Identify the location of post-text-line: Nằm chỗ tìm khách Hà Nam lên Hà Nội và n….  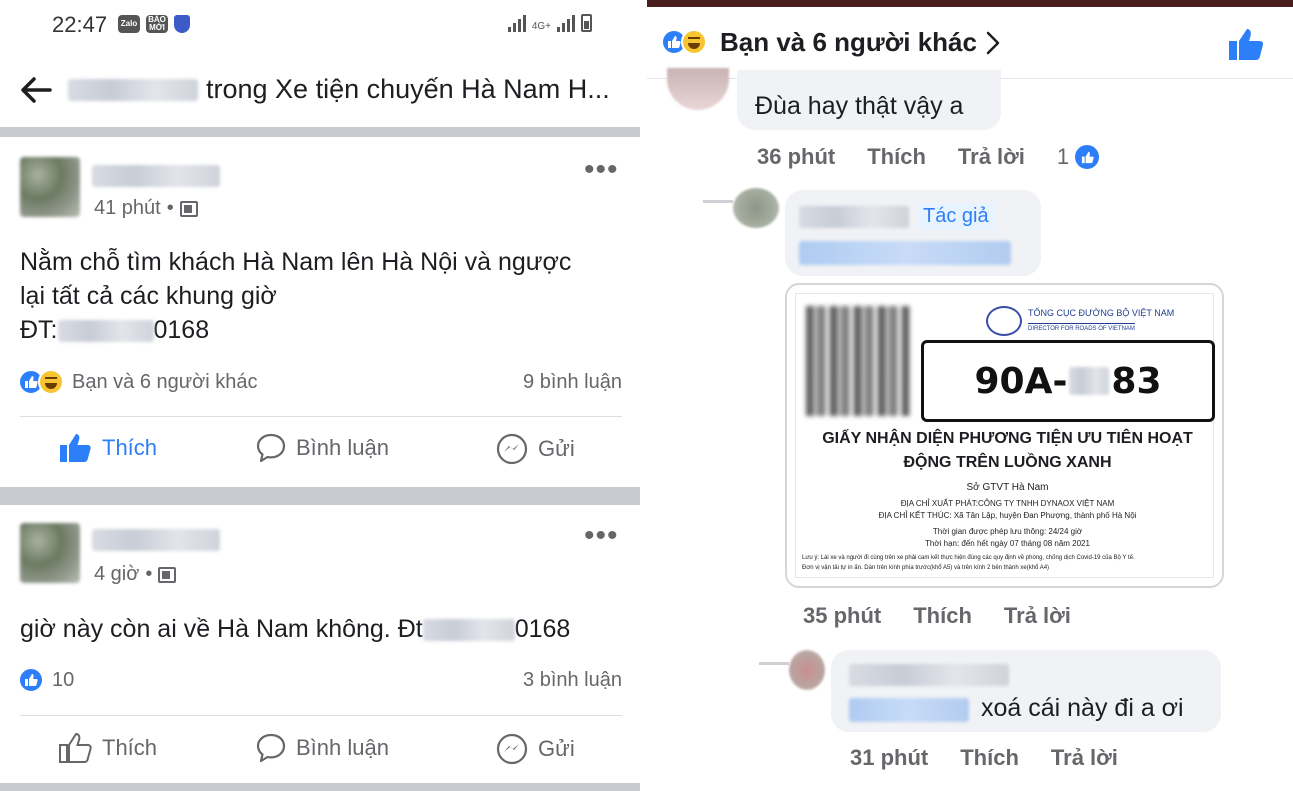
(296, 262).